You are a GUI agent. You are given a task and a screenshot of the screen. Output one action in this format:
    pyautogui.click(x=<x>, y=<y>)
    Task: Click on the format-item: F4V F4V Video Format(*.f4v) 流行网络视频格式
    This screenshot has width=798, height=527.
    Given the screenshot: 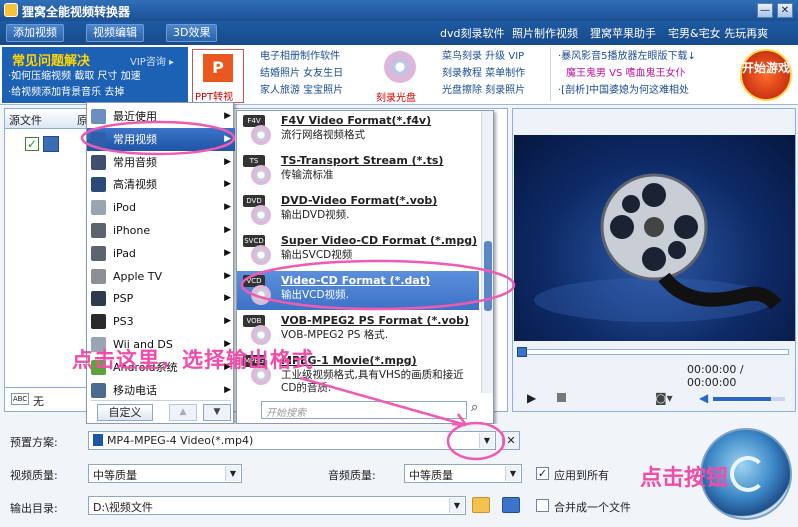 What is the action you would take?
    pyautogui.click(x=358, y=130)
    